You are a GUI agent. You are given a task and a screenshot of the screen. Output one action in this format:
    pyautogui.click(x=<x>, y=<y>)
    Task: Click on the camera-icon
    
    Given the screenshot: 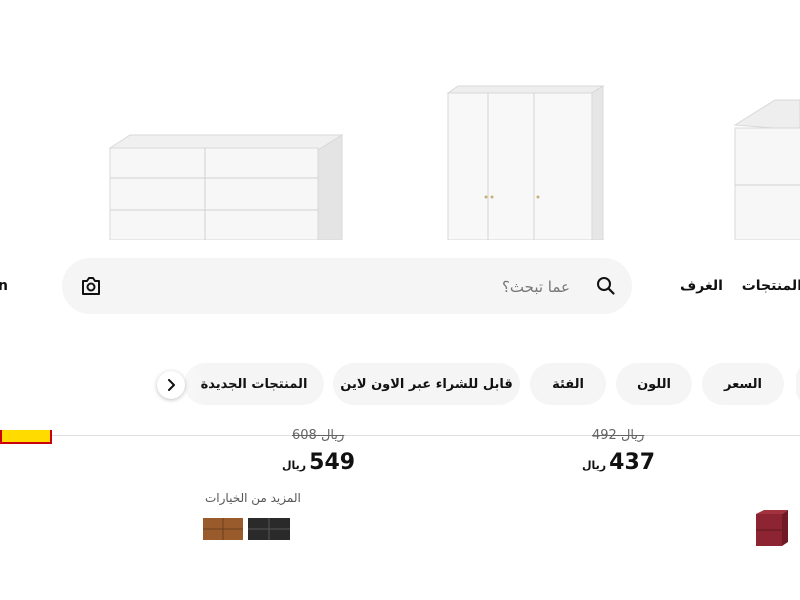 What is the action you would take?
    pyautogui.click(x=91, y=288)
    